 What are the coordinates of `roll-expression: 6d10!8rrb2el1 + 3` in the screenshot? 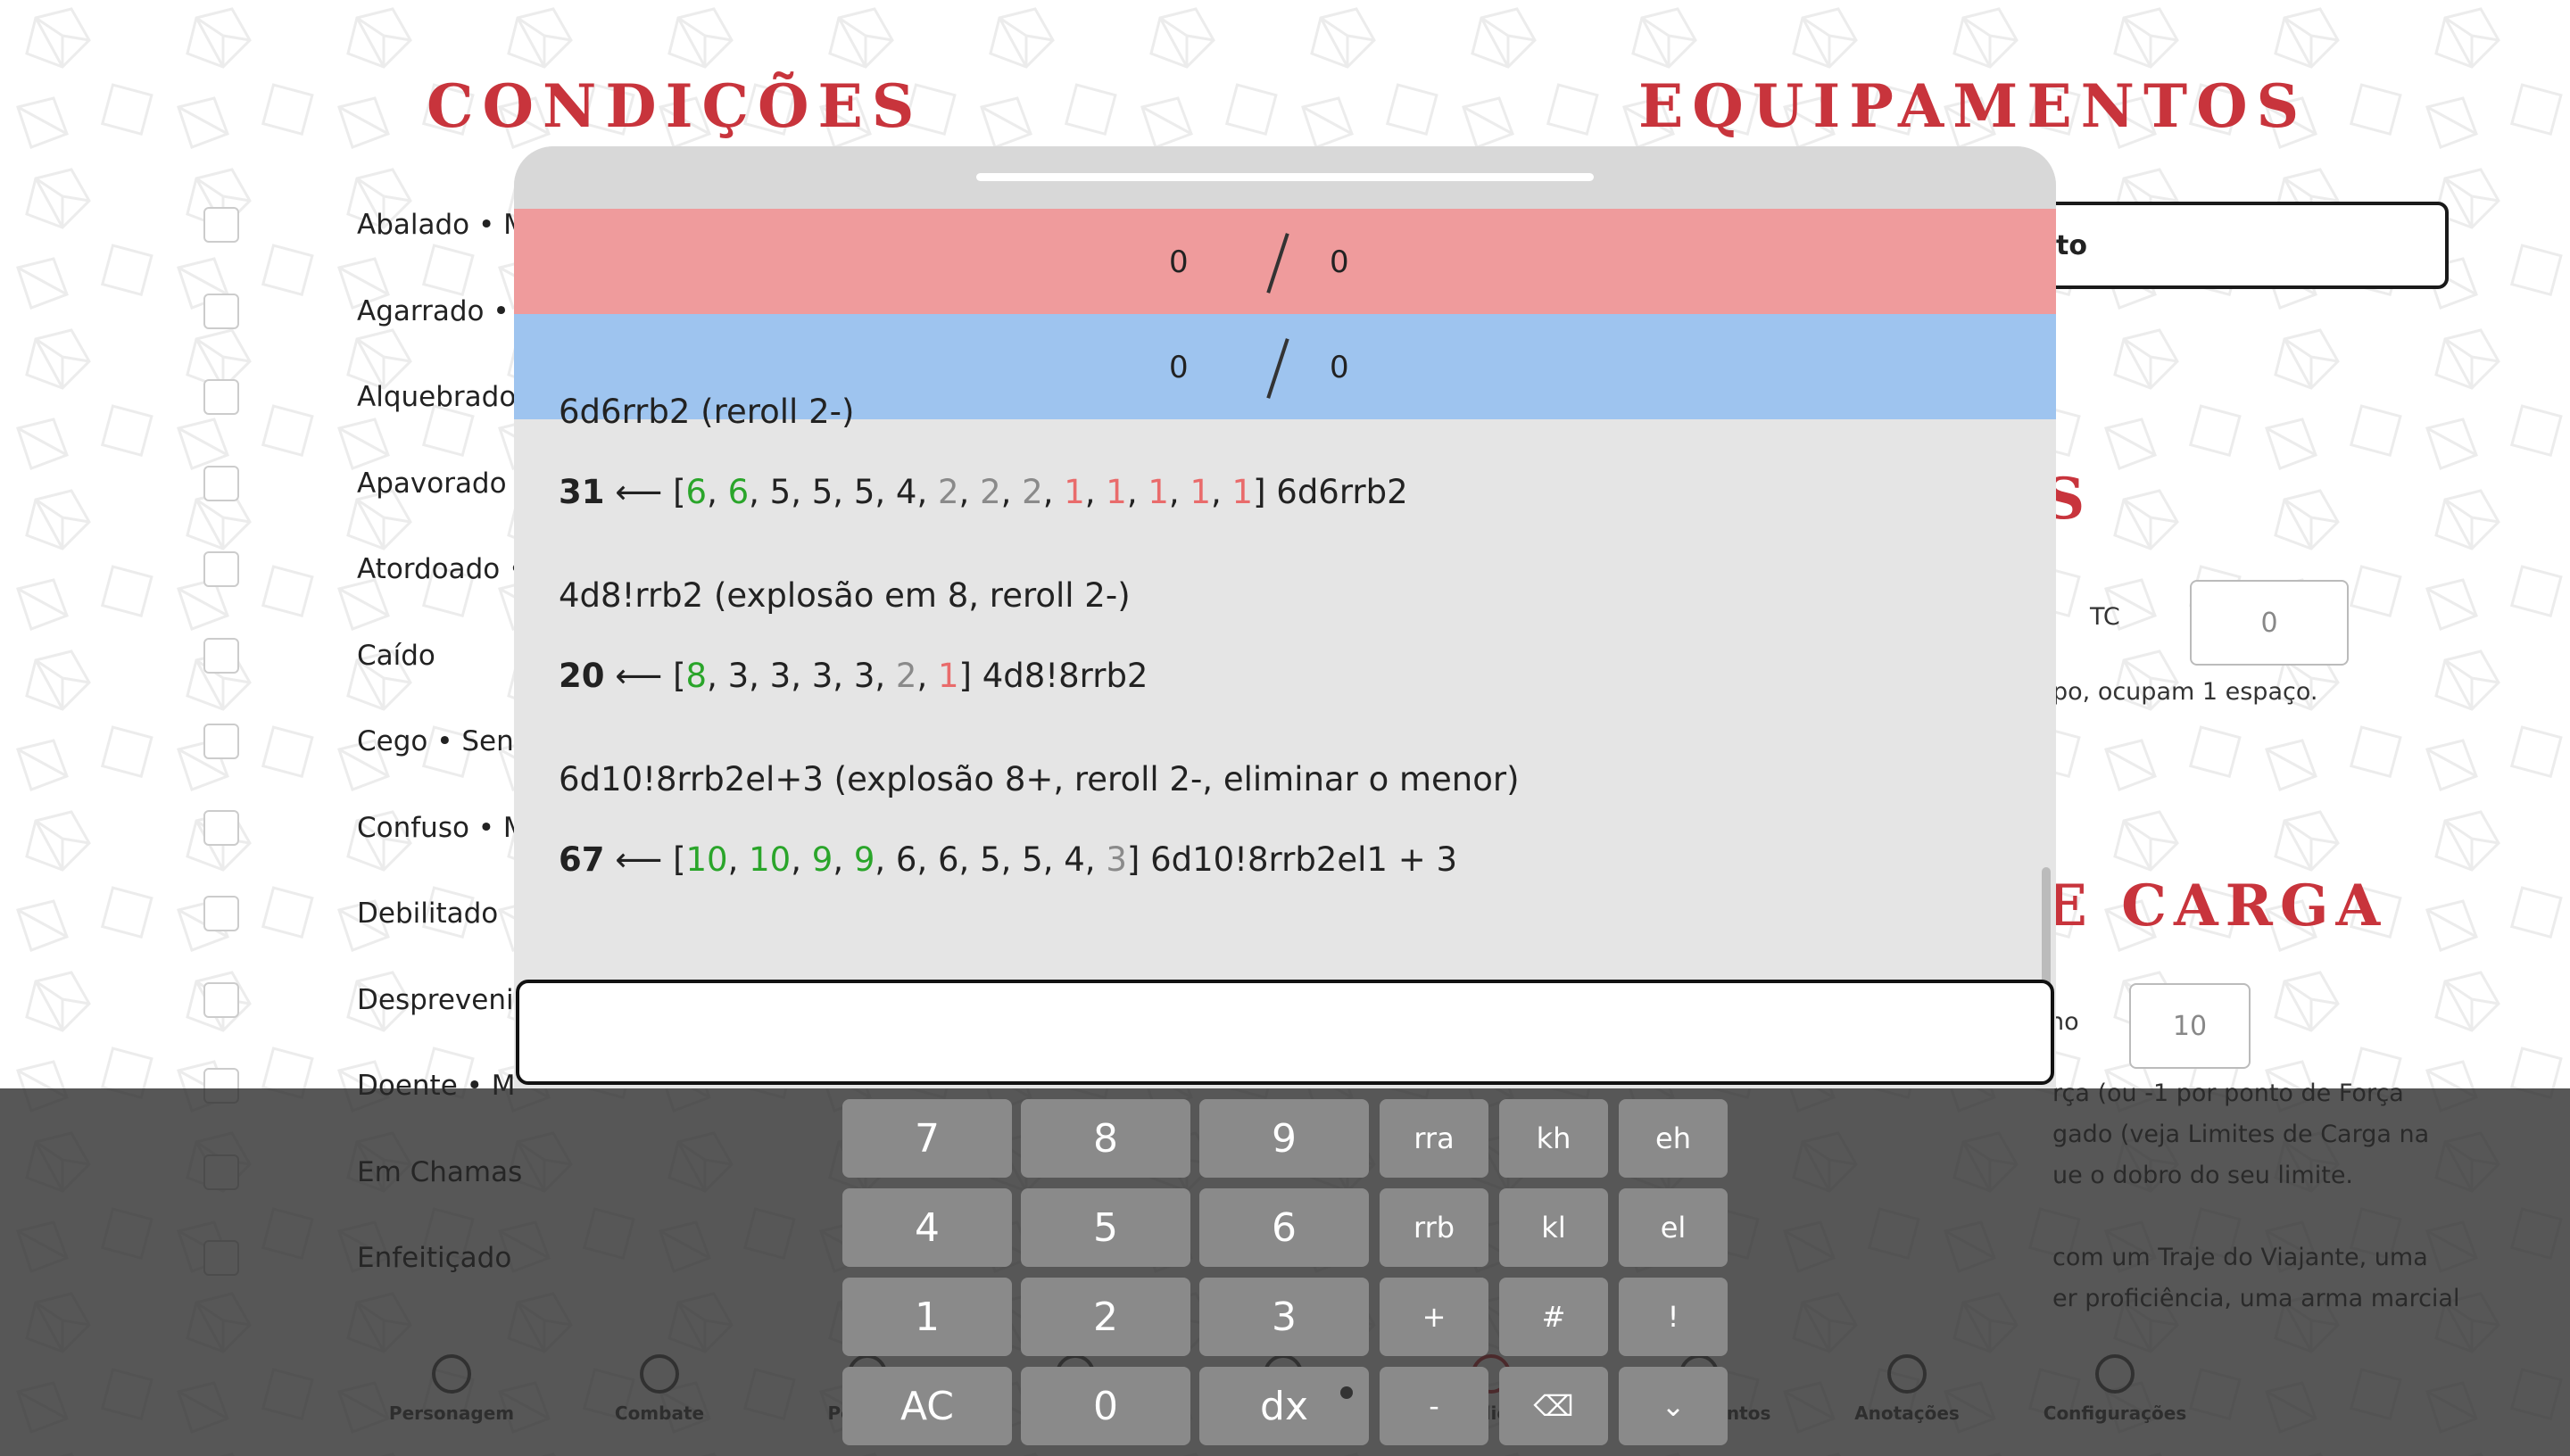 It's located at (1303, 860).